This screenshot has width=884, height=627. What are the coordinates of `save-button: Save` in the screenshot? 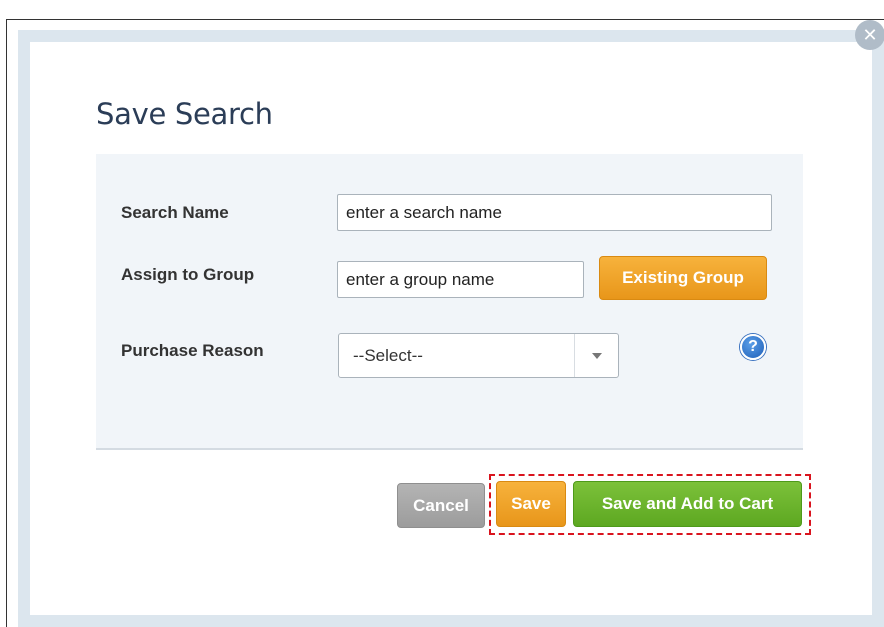 It's located at (531, 504).